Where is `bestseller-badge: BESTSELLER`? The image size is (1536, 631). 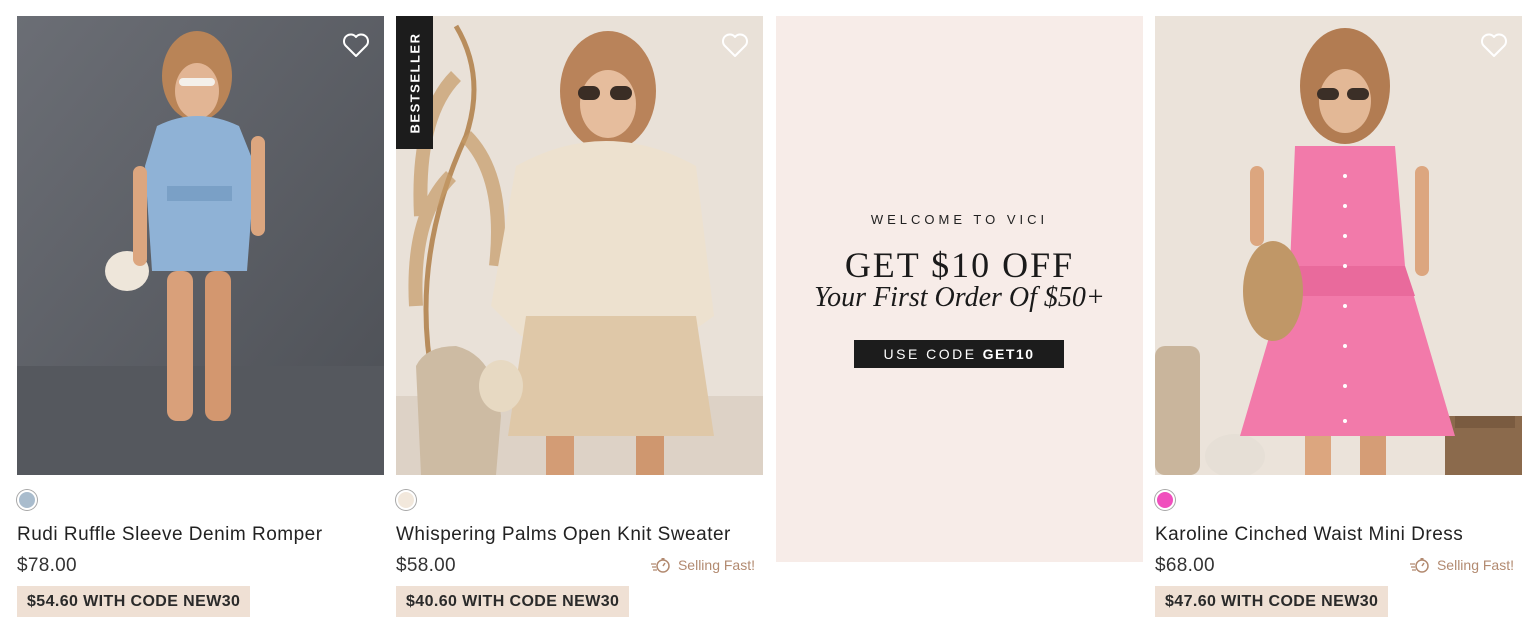 bestseller-badge: BESTSELLER is located at coordinates (414, 82).